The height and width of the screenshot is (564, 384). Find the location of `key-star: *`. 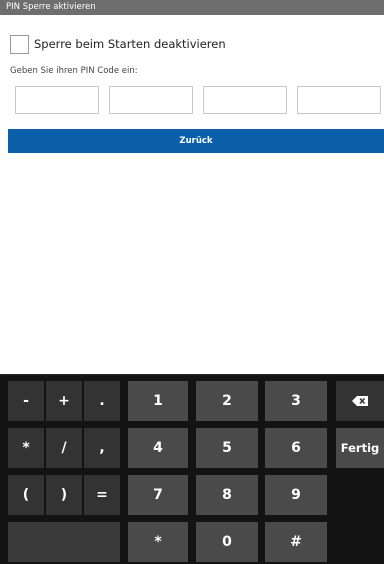

key-star: * is located at coordinates (158, 542).